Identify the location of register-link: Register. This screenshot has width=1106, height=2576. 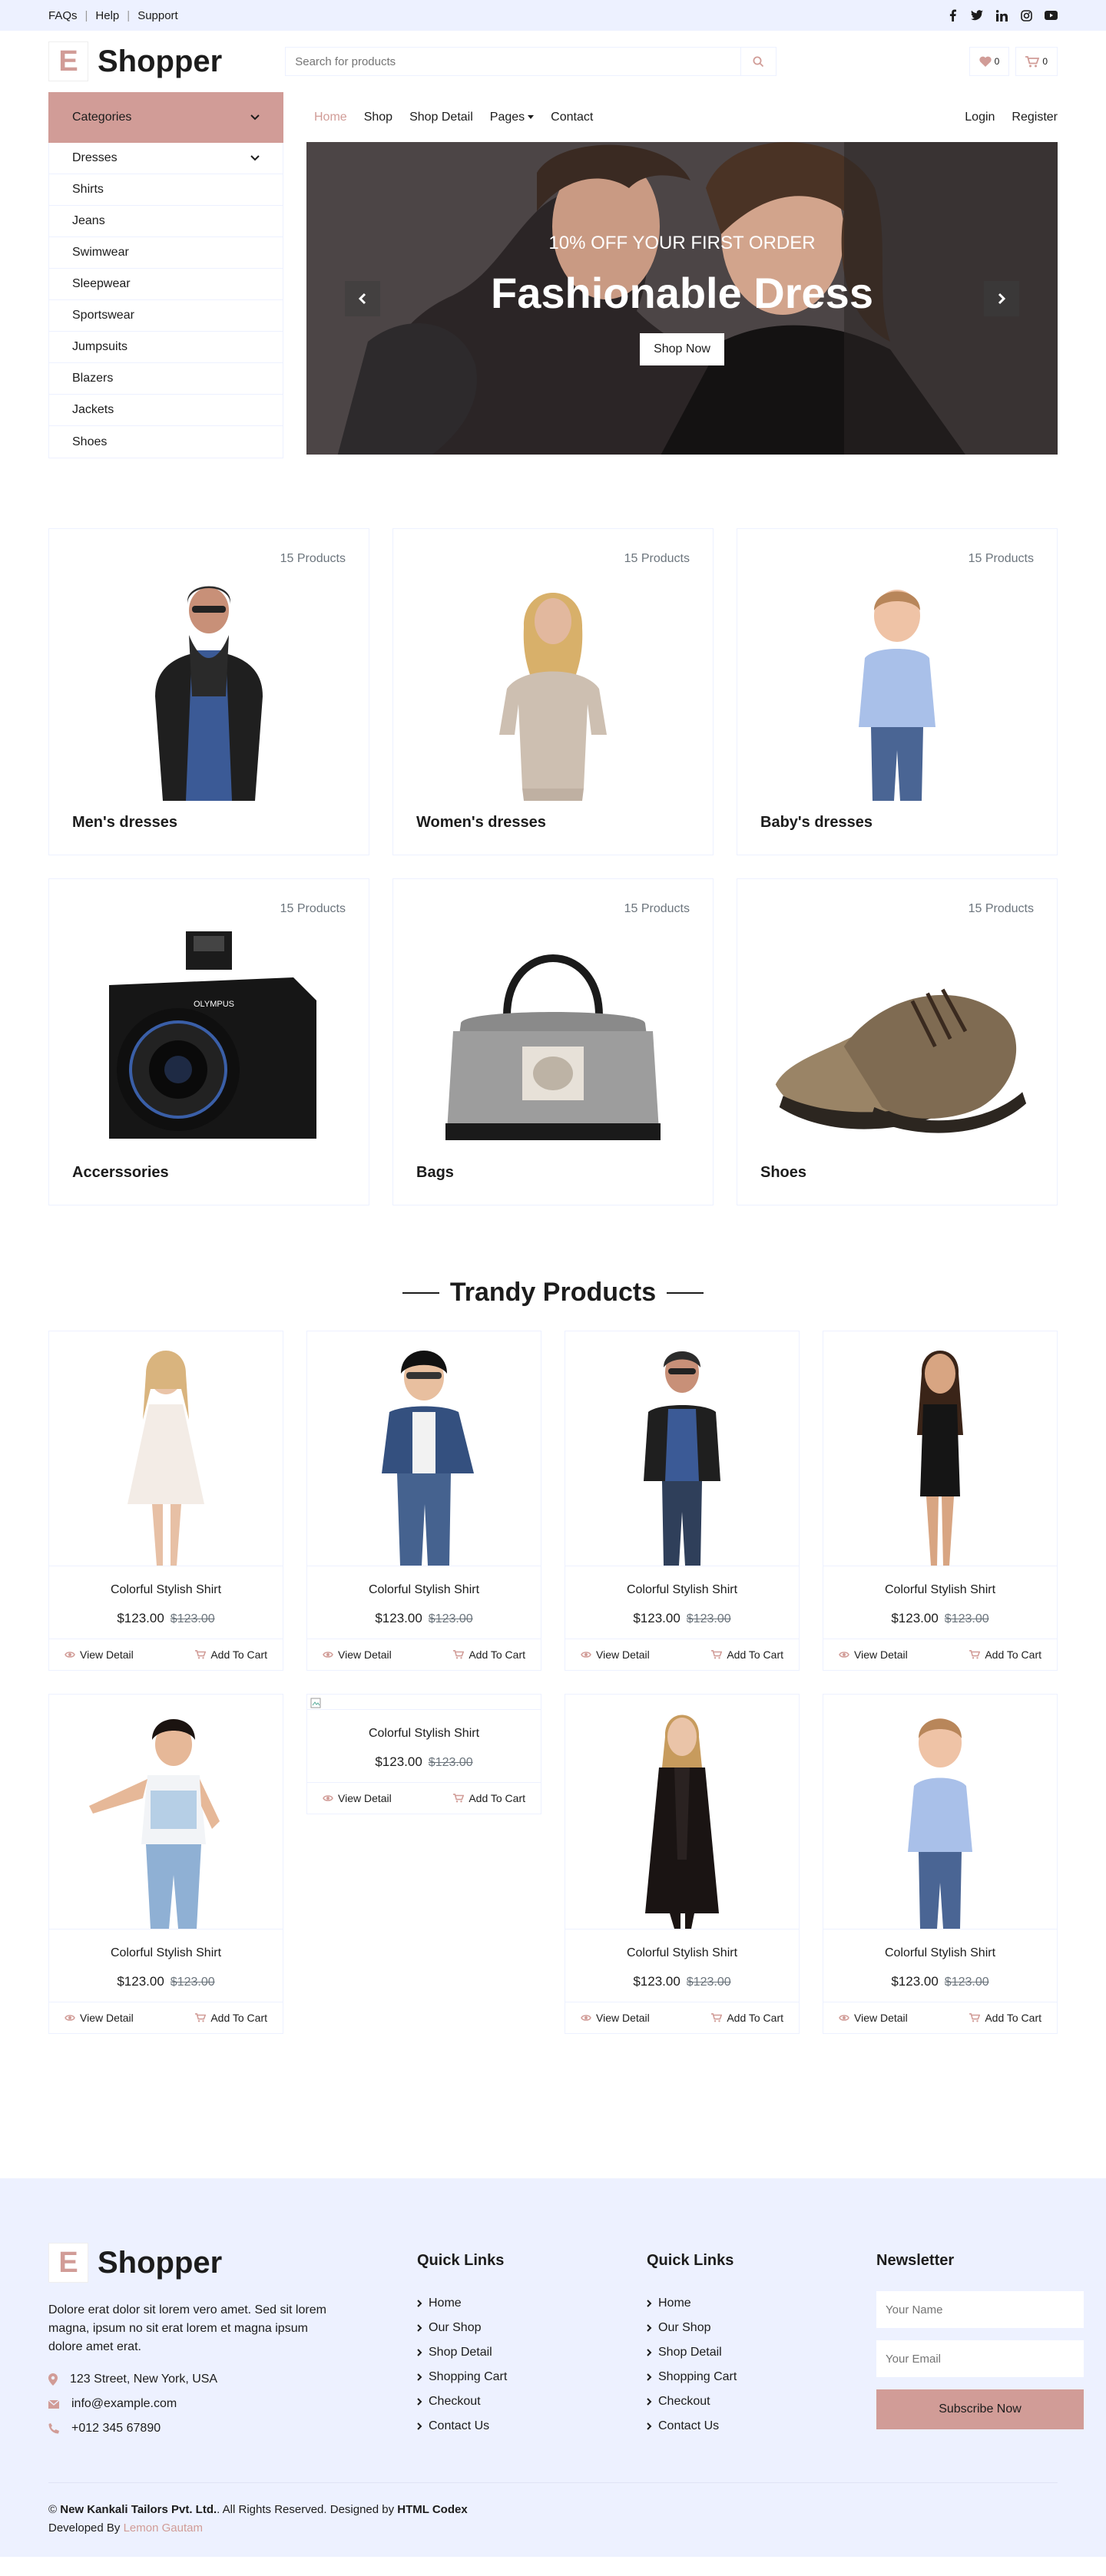
(1035, 117).